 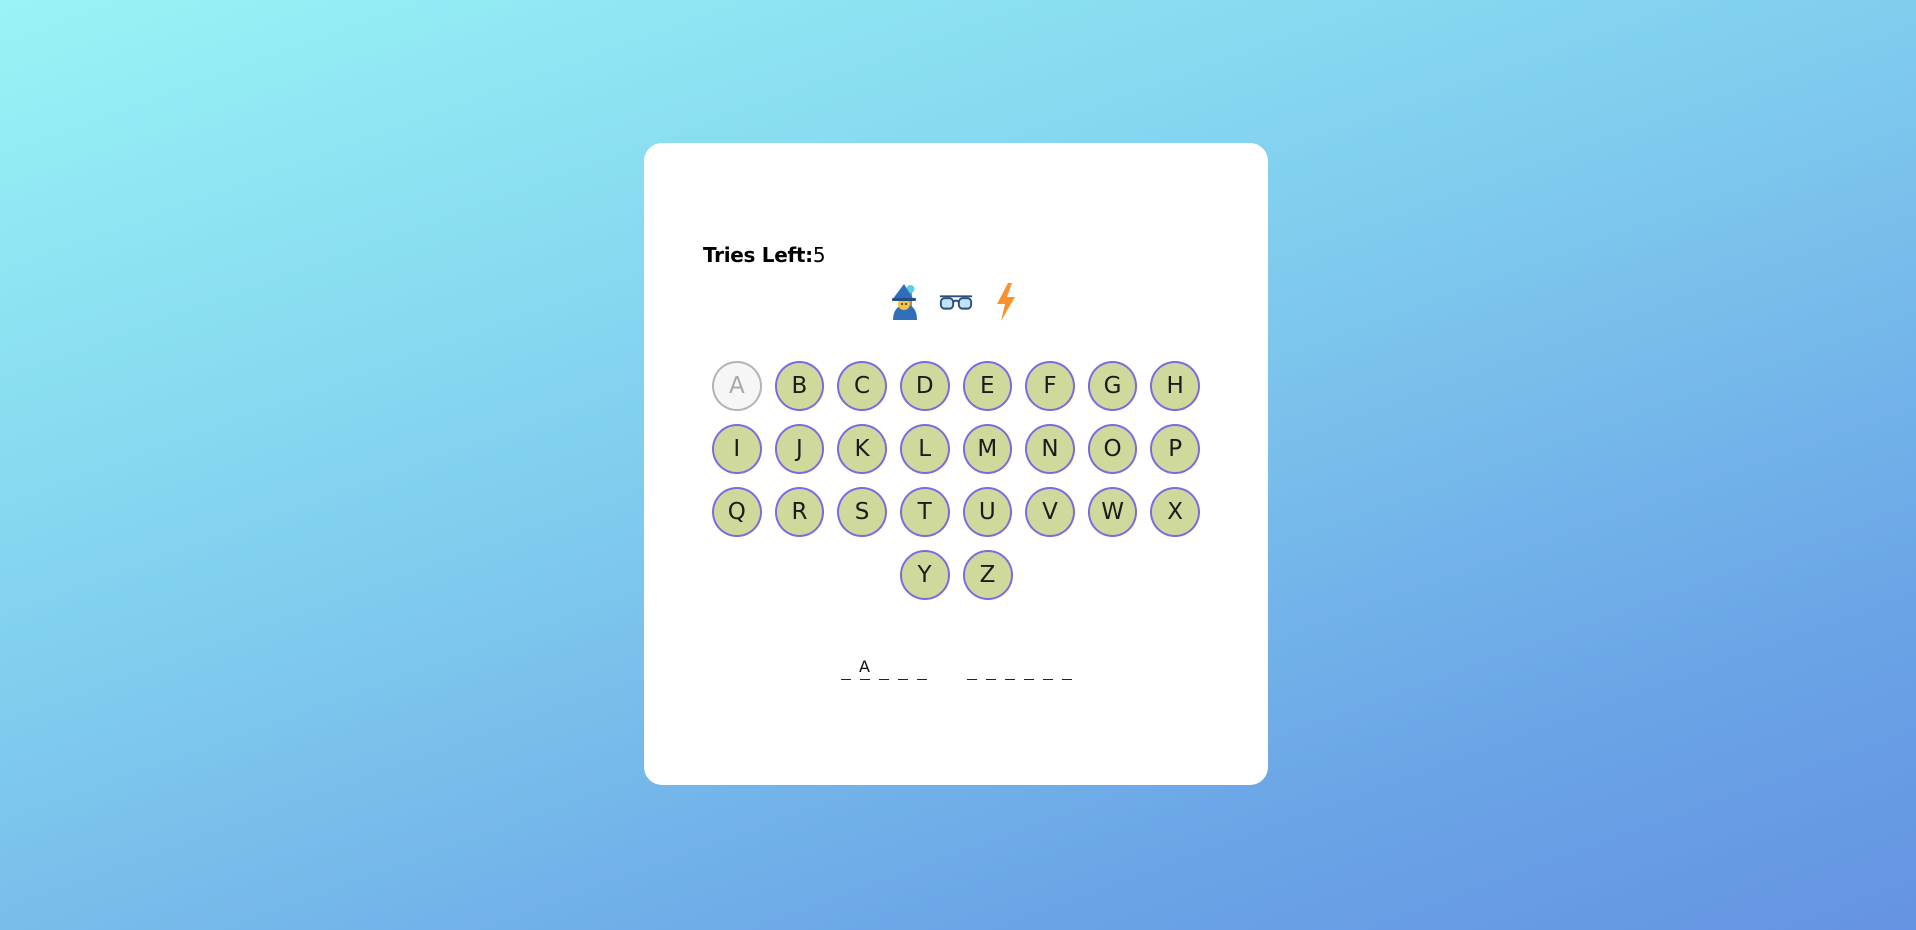 What do you see at coordinates (1050, 386) in the screenshot?
I see `letter-button-f: F` at bounding box center [1050, 386].